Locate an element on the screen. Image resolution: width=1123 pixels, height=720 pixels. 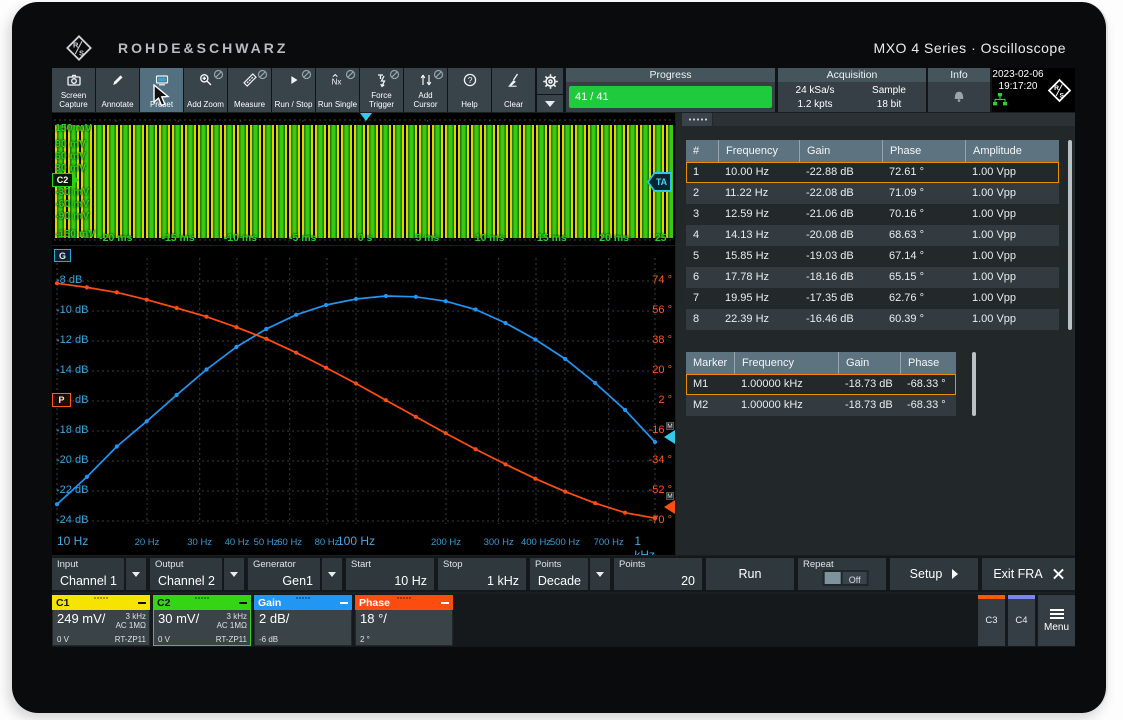
toolbar-button-label: Help is located at coordinates (469, 104).